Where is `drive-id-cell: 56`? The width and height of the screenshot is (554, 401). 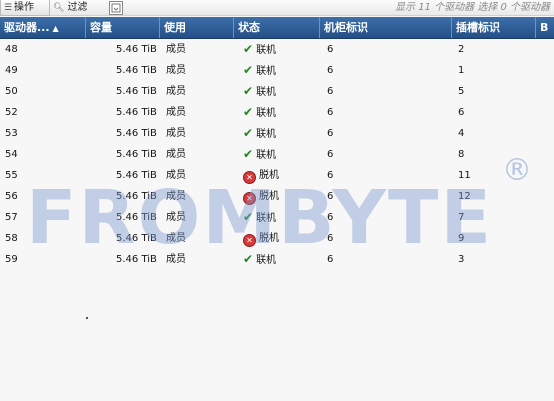 drive-id-cell: 56 is located at coordinates (11, 196).